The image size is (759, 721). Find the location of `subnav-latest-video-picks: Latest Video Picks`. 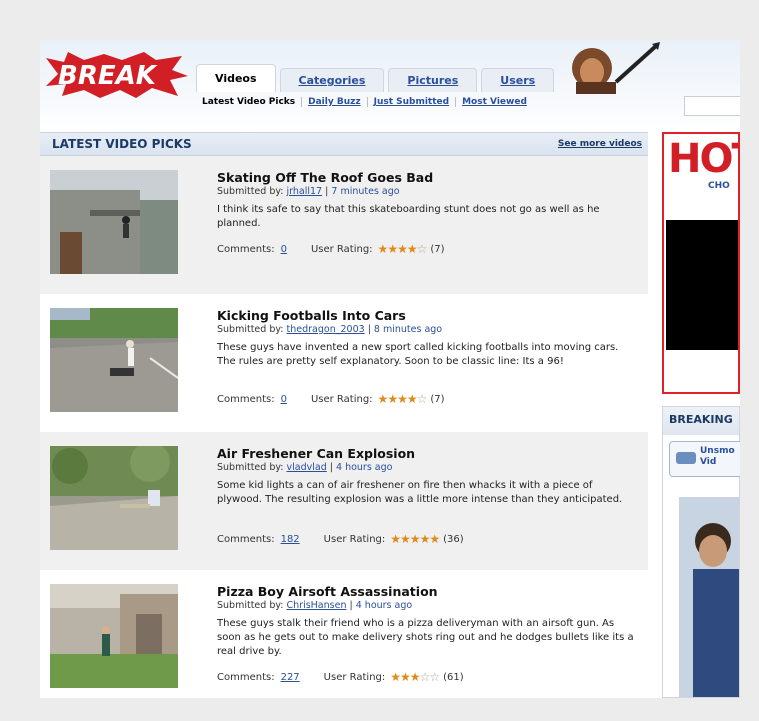

subnav-latest-video-picks: Latest Video Picks is located at coordinates (249, 102).